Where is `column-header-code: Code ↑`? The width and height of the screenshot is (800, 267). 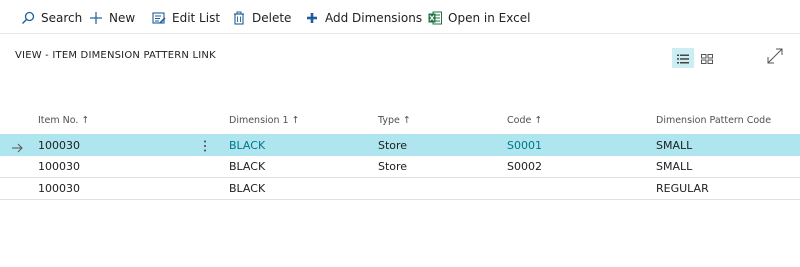 column-header-code: Code ↑ is located at coordinates (524, 120).